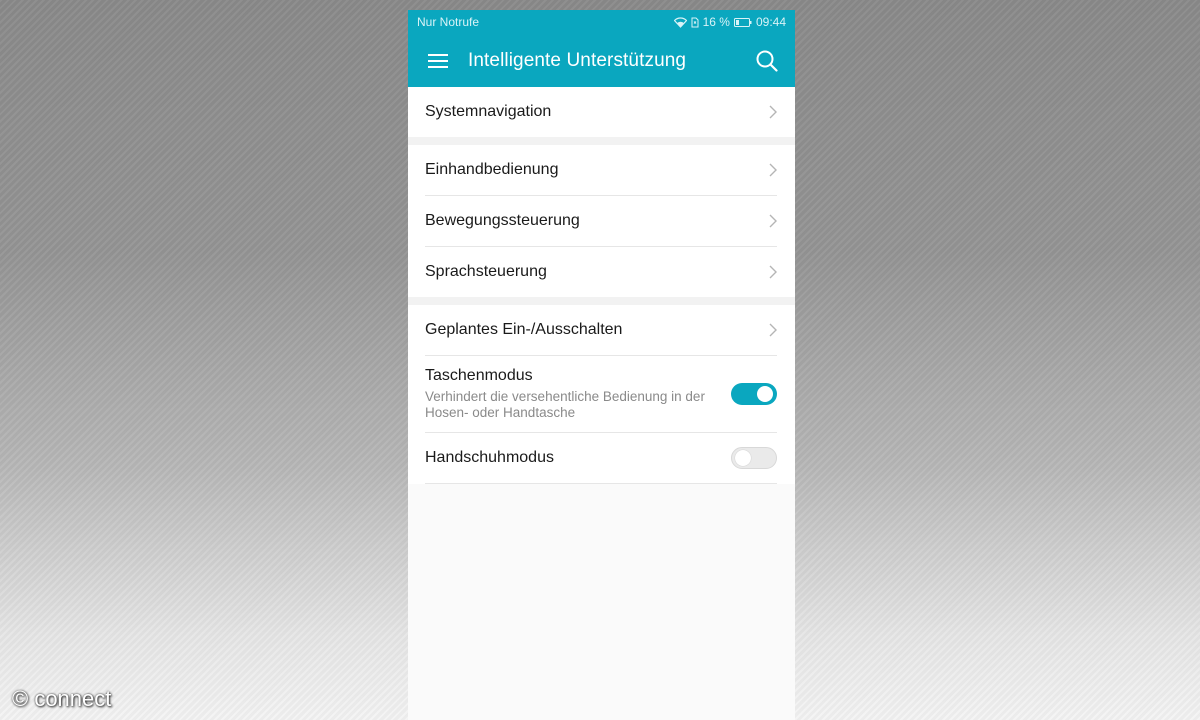 Image resolution: width=1200 pixels, height=720 pixels. I want to click on status-bar: Nur Notrufe 16 % 09:44, so click(601, 22).